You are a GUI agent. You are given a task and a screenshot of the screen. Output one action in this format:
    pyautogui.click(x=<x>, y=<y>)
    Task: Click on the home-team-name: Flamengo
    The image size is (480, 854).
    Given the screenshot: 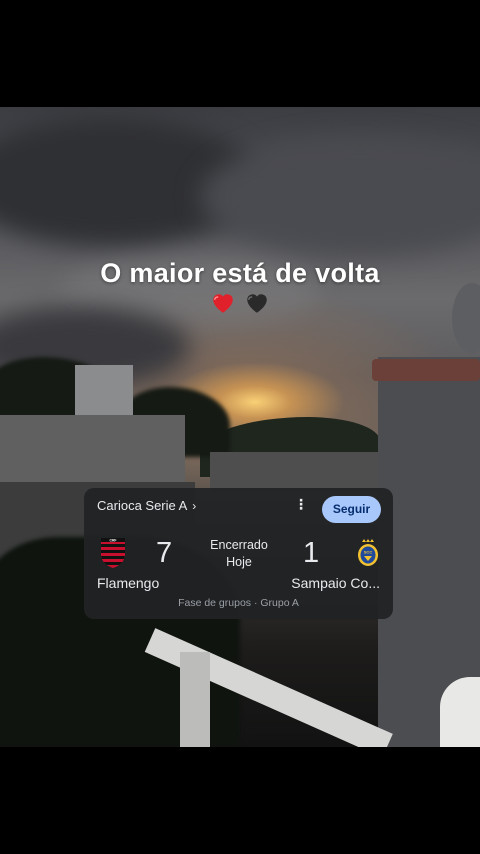 What is the action you would take?
    pyautogui.click(x=128, y=583)
    